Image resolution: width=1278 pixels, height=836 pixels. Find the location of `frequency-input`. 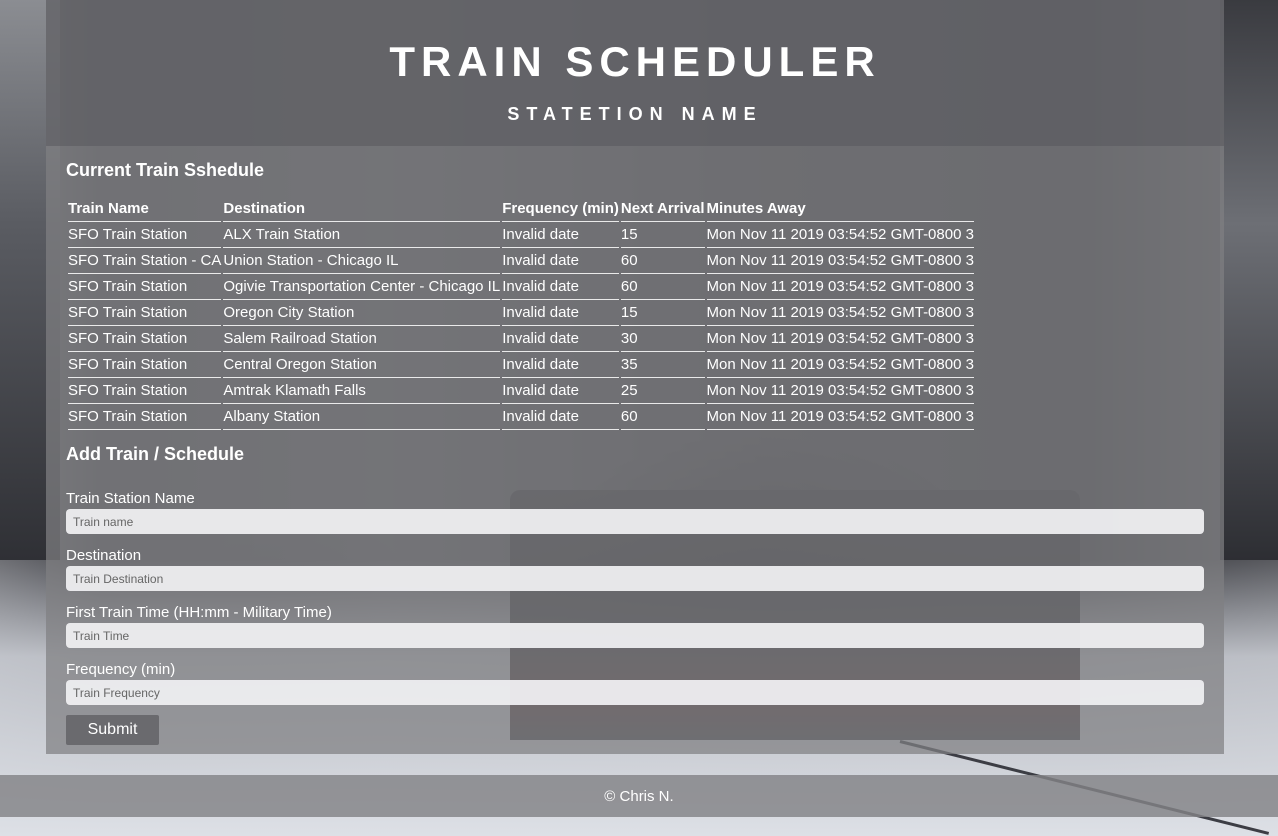

frequency-input is located at coordinates (635, 692).